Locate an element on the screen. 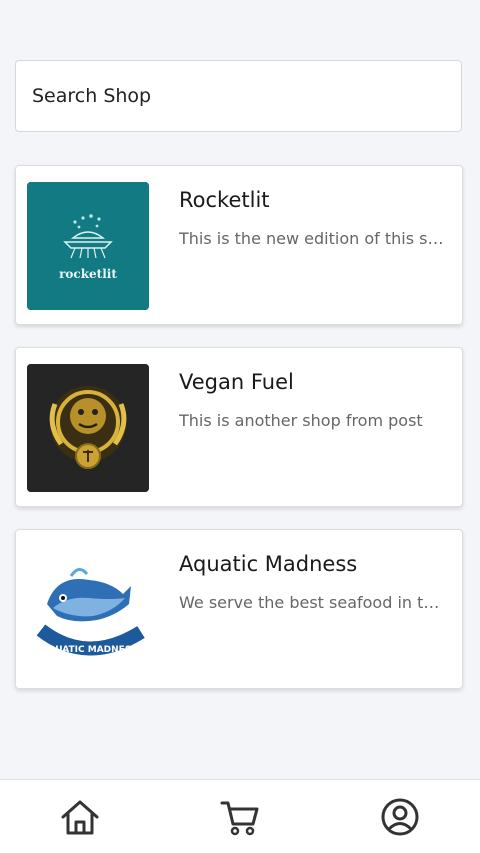 The height and width of the screenshot is (853, 480). search-input: Search Shop is located at coordinates (238, 96).